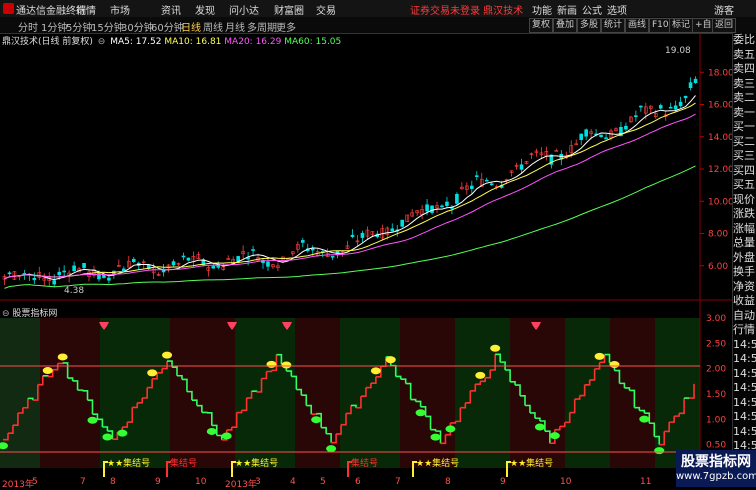 The height and width of the screenshot is (490, 756). Describe the element at coordinates (718, 267) in the screenshot. I see `price-tick-label: 6.00` at that location.